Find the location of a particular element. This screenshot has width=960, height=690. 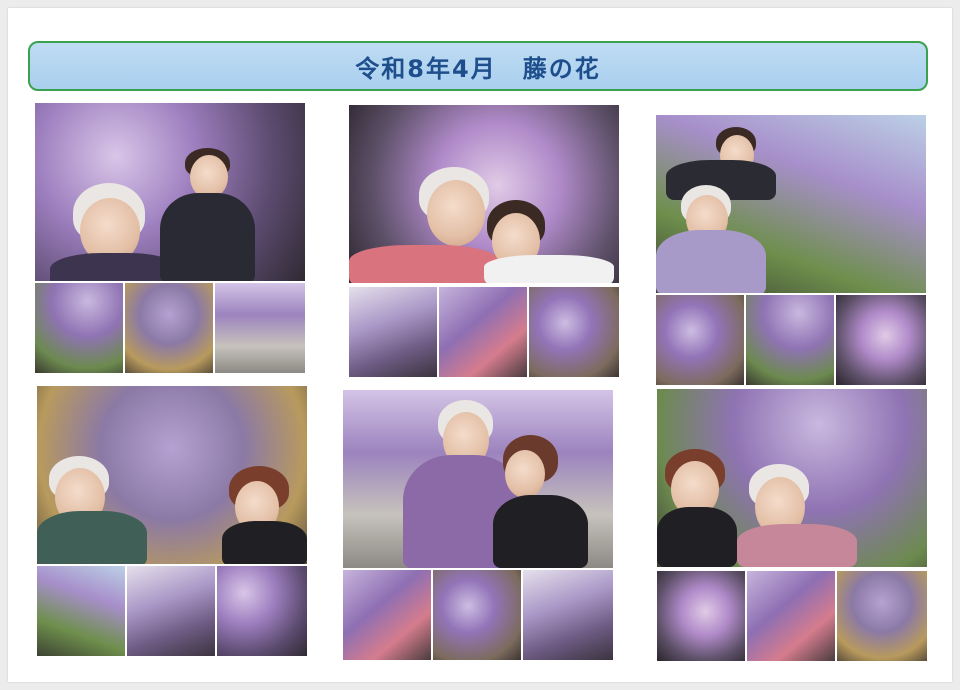

page-title: 令和8年4月 藤の花 is located at coordinates (478, 68).